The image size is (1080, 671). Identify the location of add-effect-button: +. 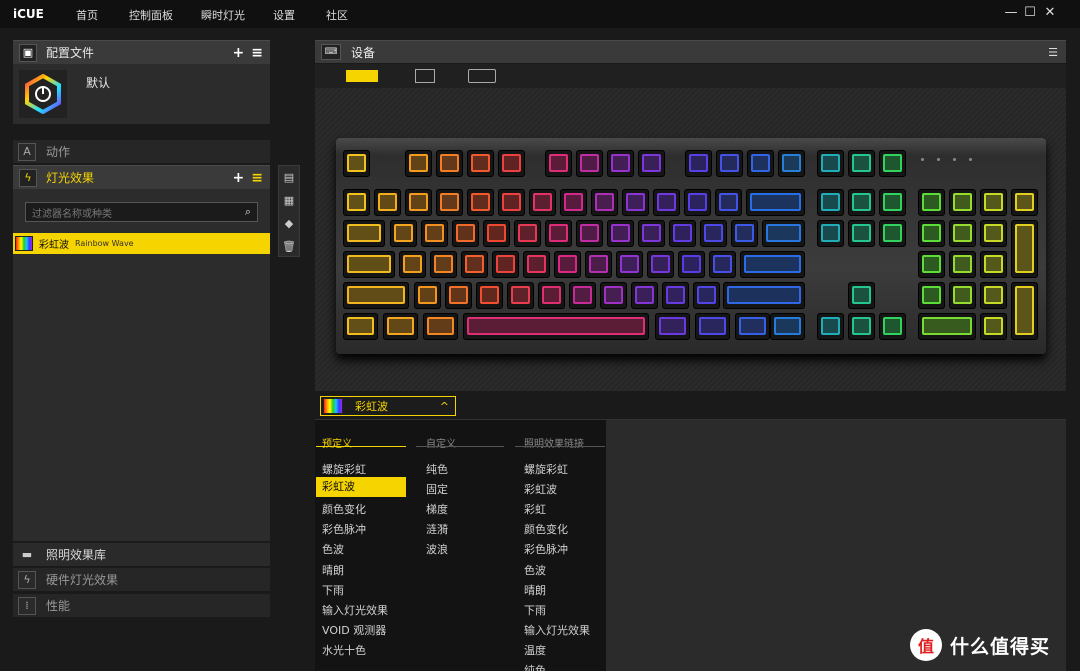
(239, 178).